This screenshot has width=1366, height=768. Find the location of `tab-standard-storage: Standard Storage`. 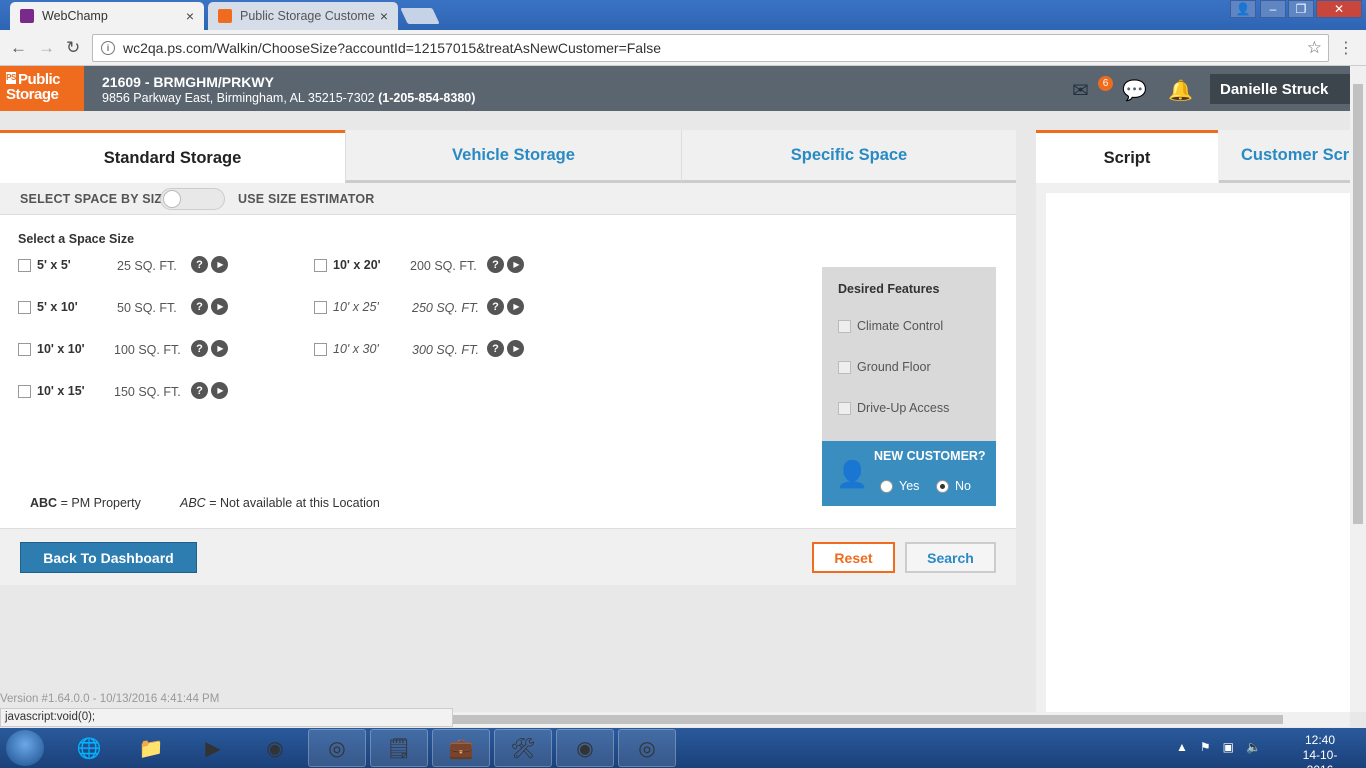

tab-standard-storage: Standard Storage is located at coordinates (172, 156).